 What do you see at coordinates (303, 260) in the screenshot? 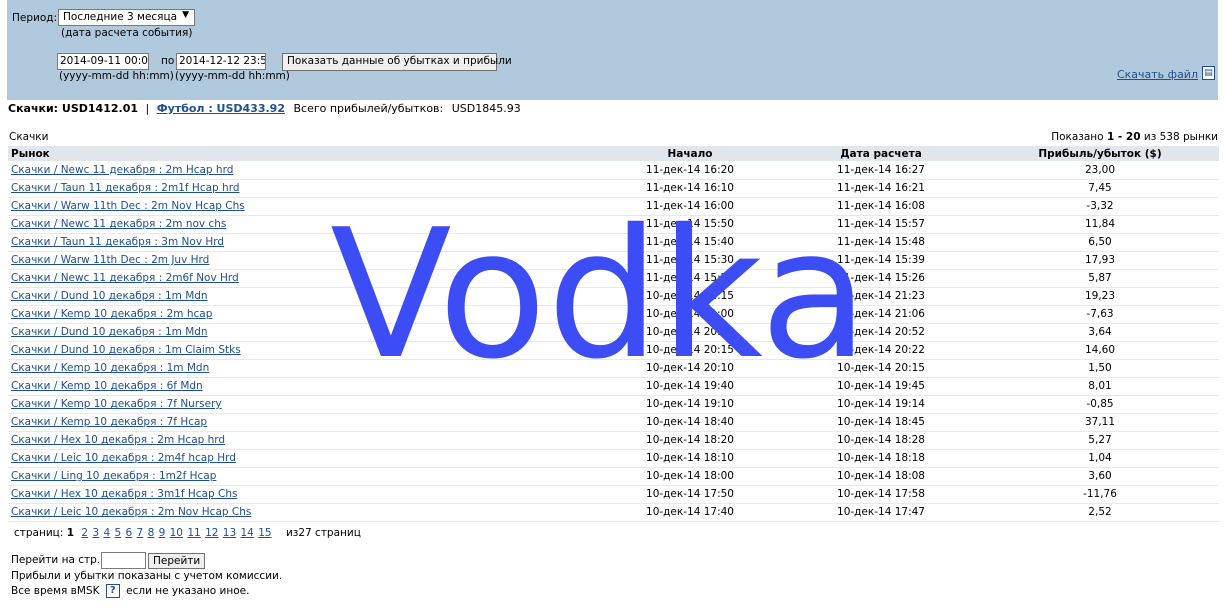
I see `cell-market: Скачки / Warw 11th Dec : 2m Juv Hrd` at bounding box center [303, 260].